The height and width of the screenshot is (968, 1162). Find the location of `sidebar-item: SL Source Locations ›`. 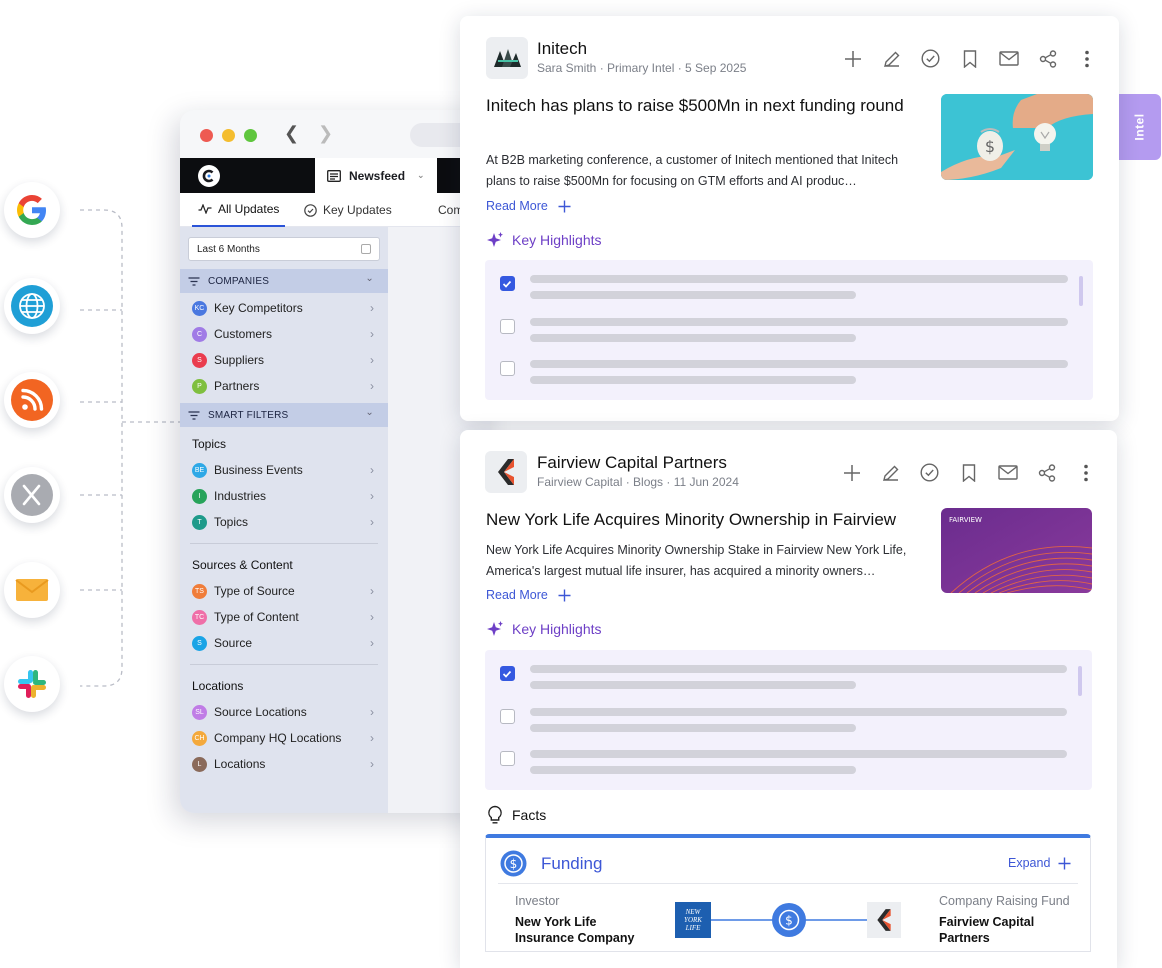

sidebar-item: SL Source Locations › is located at coordinates (284, 712).